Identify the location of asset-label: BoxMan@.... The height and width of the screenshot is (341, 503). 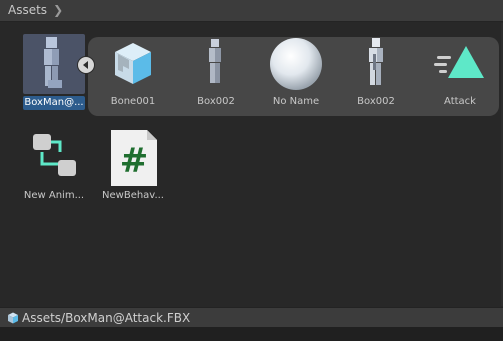
(54, 103).